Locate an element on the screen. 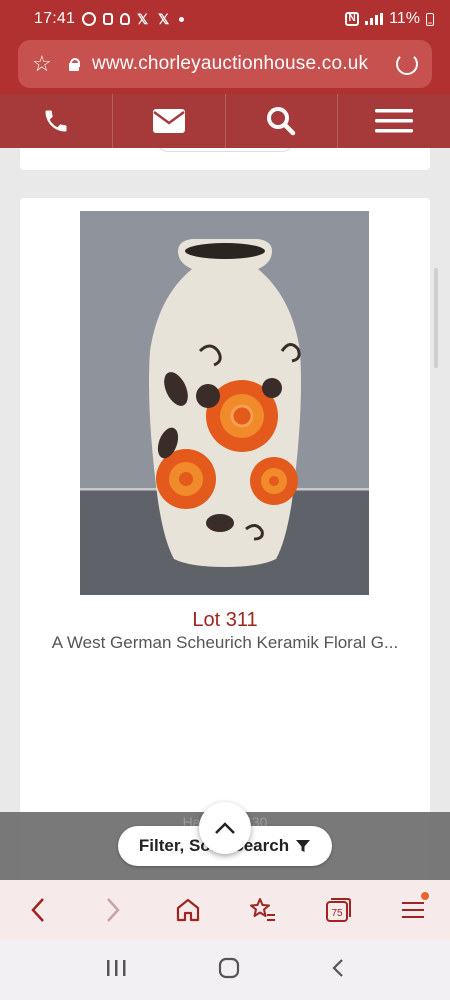 The image size is (450, 1000). email-button is located at coordinates (169, 121).